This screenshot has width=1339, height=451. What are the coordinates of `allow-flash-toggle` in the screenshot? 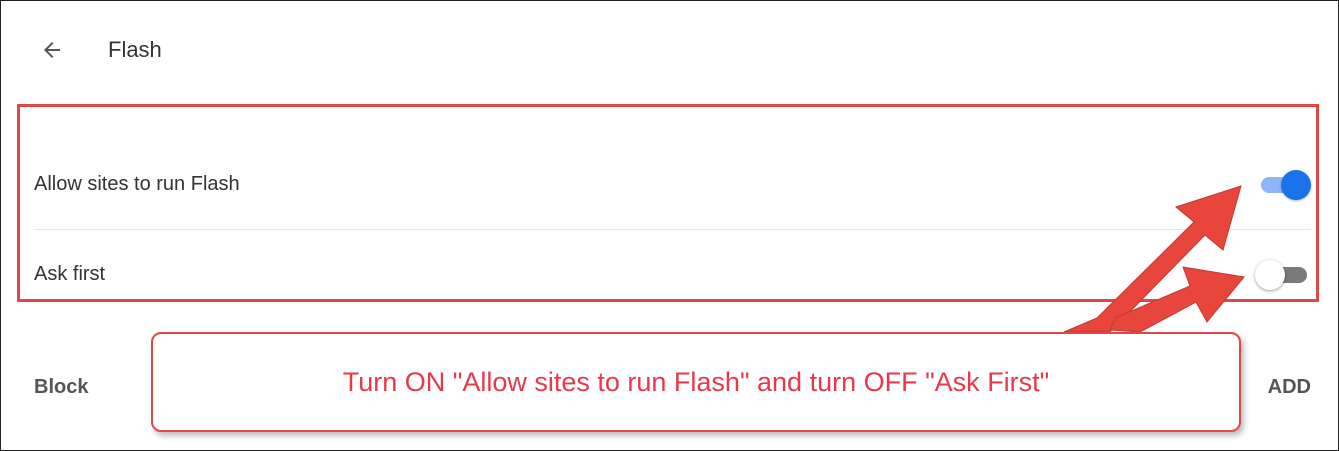 It's located at (1283, 184).